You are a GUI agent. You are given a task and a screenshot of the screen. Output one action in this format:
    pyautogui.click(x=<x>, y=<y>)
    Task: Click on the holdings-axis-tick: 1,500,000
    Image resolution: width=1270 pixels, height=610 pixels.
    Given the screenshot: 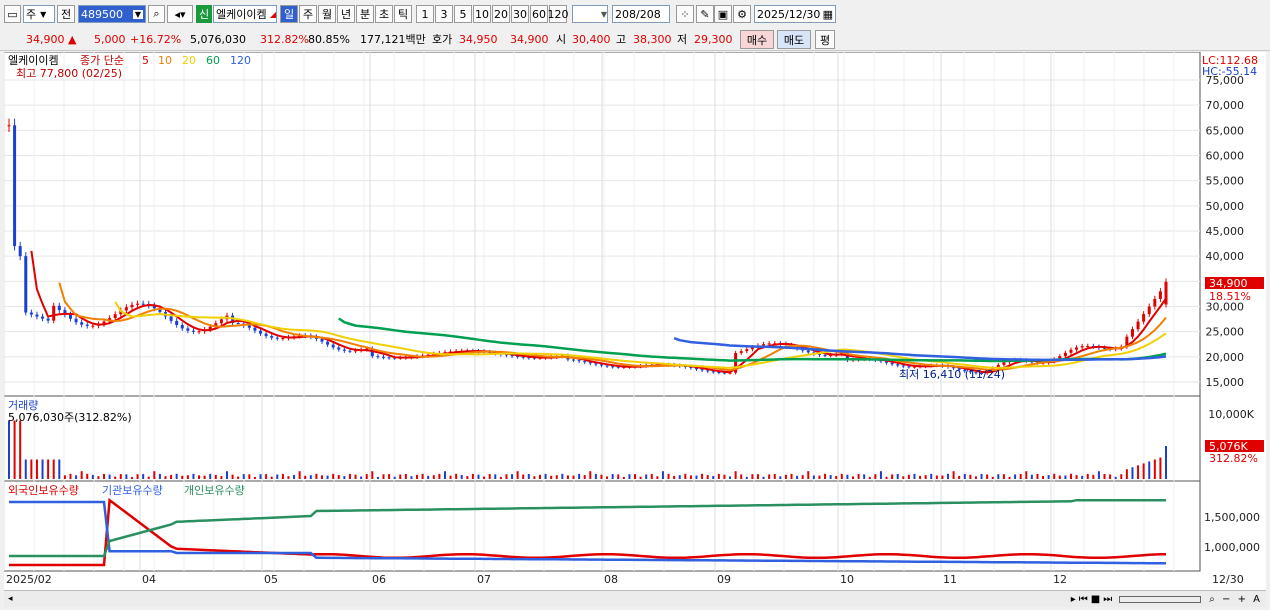 What is the action you would take?
    pyautogui.click(x=1232, y=517)
    